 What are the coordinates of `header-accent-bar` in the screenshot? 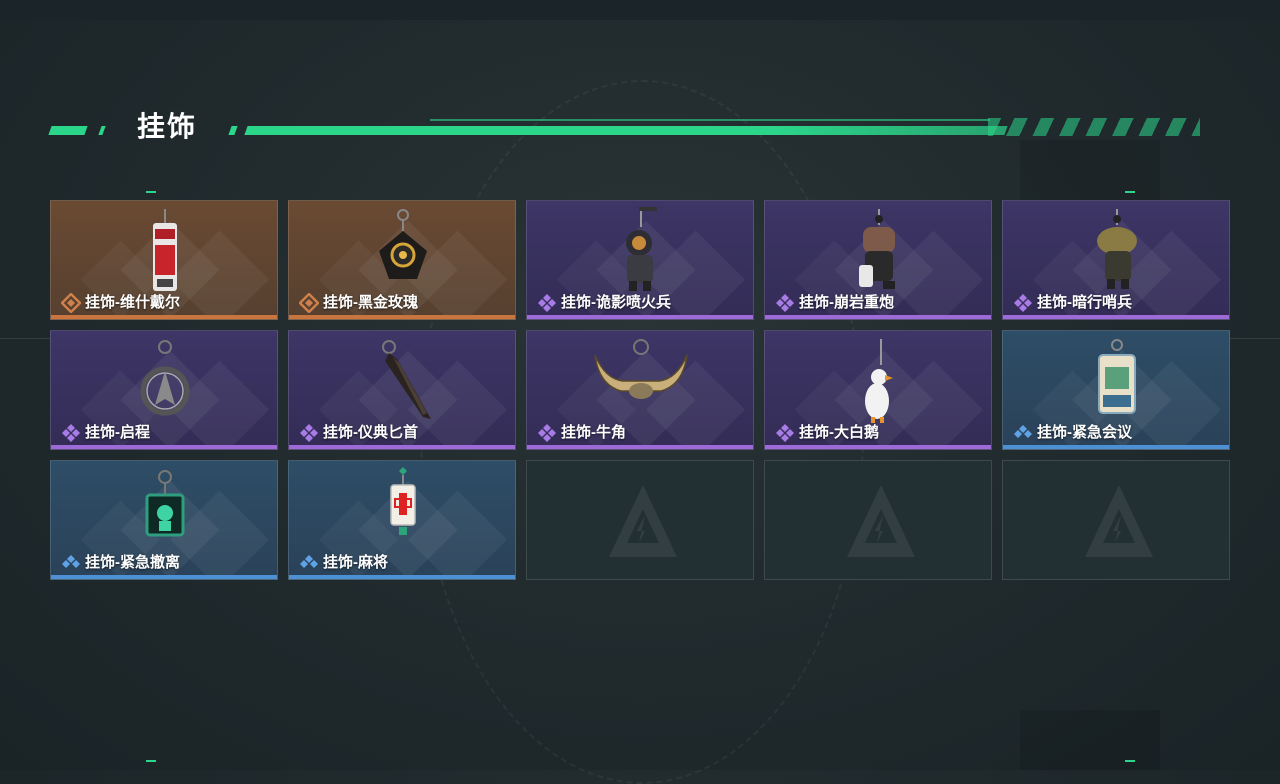 It's located at (68, 130).